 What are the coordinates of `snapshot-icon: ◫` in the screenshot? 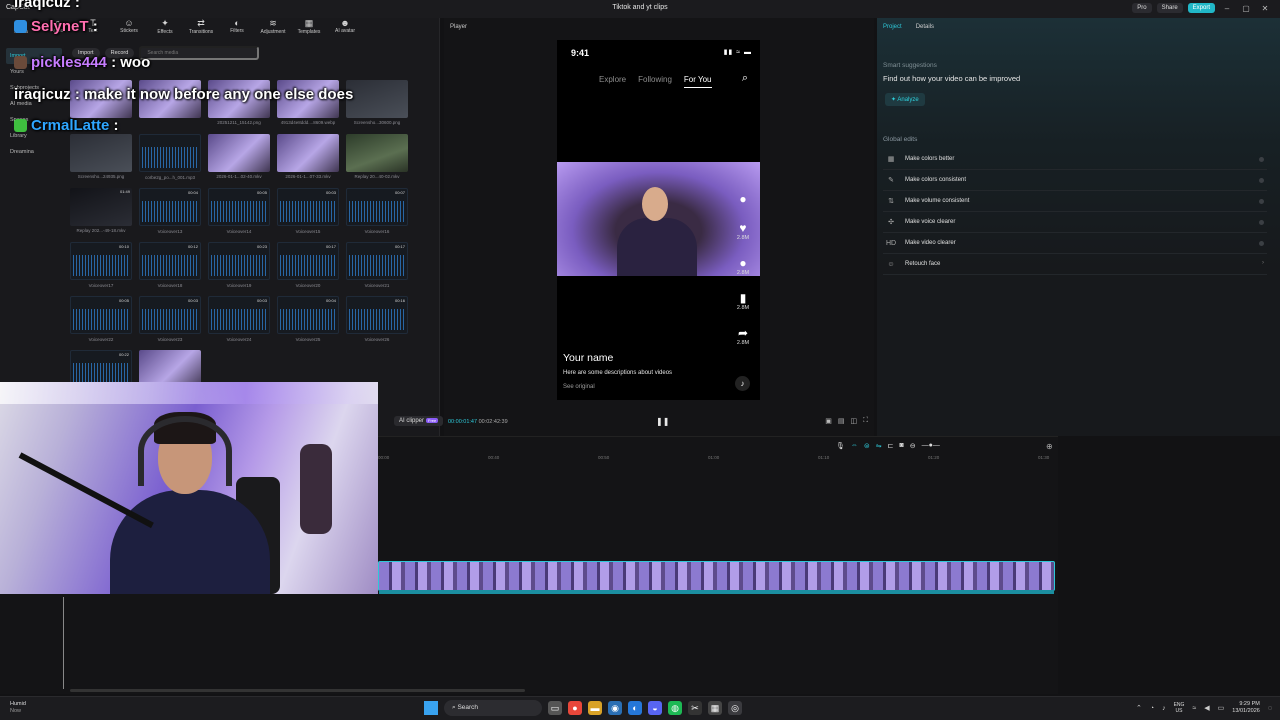 It's located at (853, 421).